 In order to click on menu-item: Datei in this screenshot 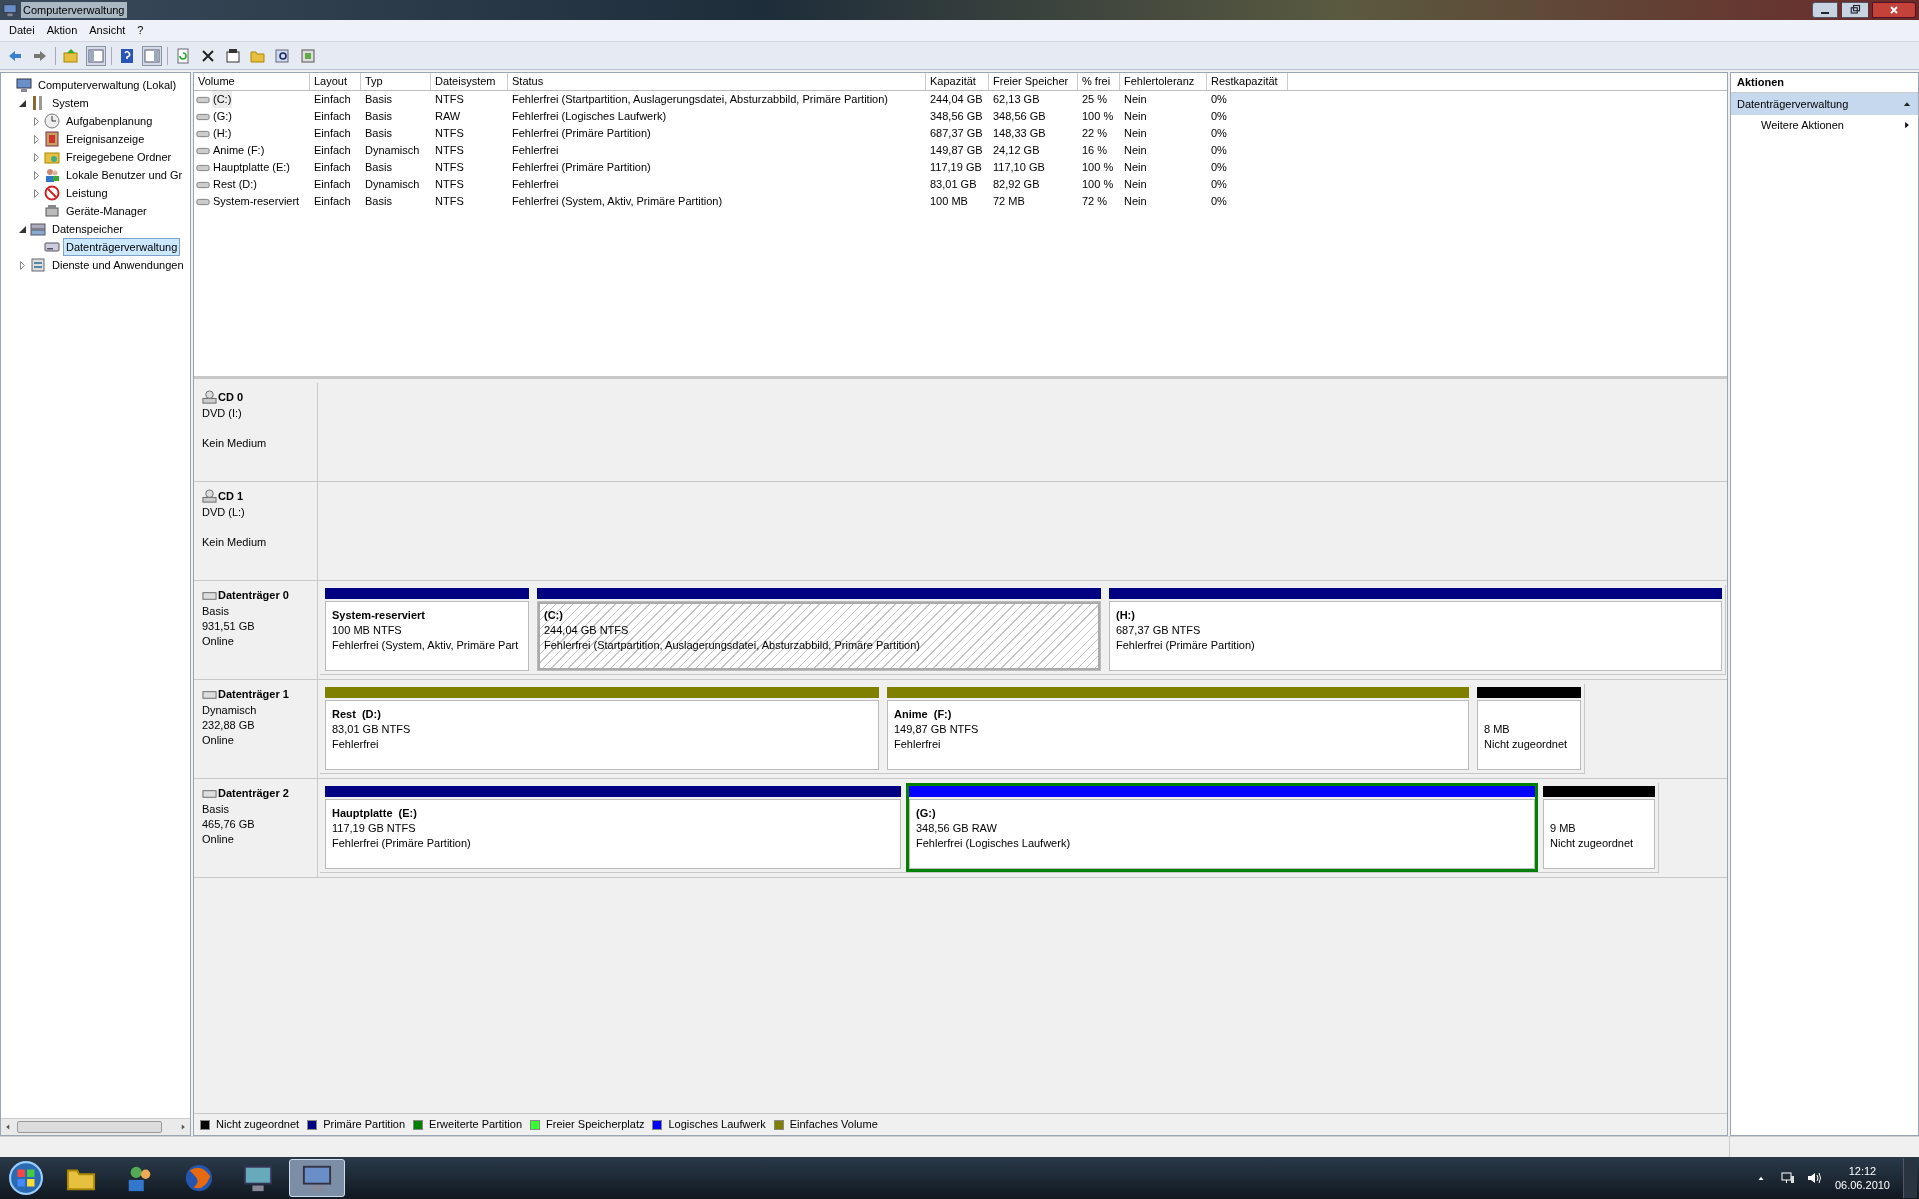, I will do `click(22, 30)`.